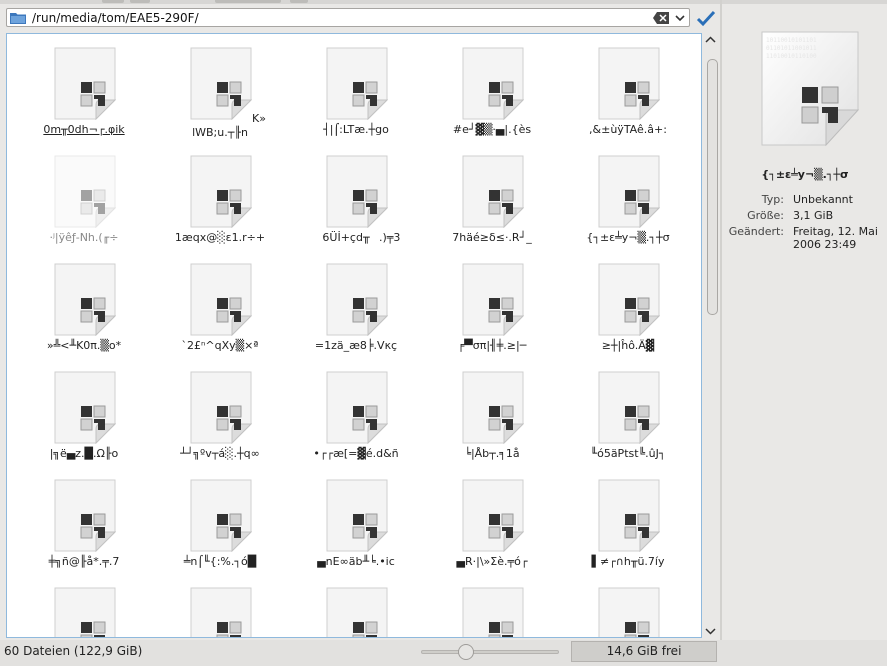  What do you see at coordinates (680, 18) in the screenshot?
I see `chevron-down-icon` at bounding box center [680, 18].